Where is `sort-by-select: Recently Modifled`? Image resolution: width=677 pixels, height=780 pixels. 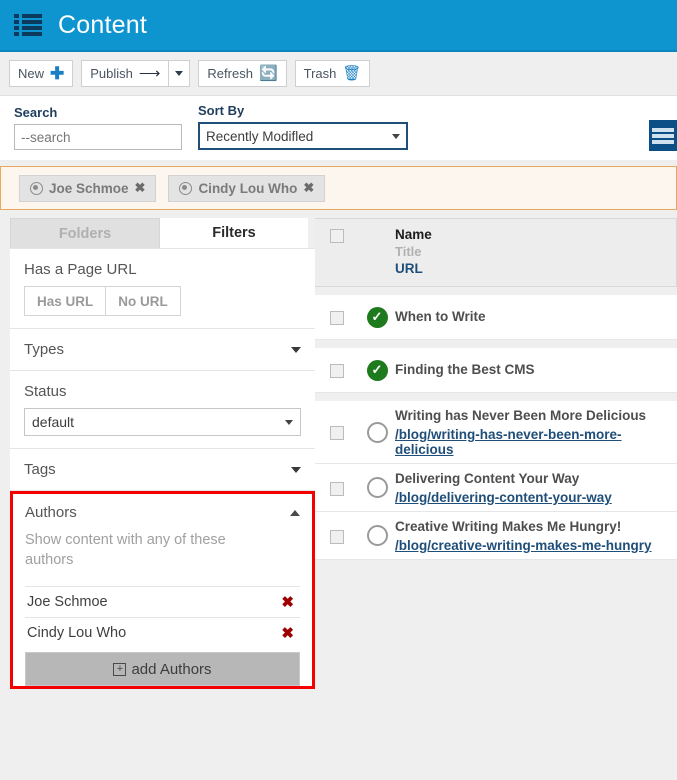 sort-by-select: Recently Modifled is located at coordinates (303, 136).